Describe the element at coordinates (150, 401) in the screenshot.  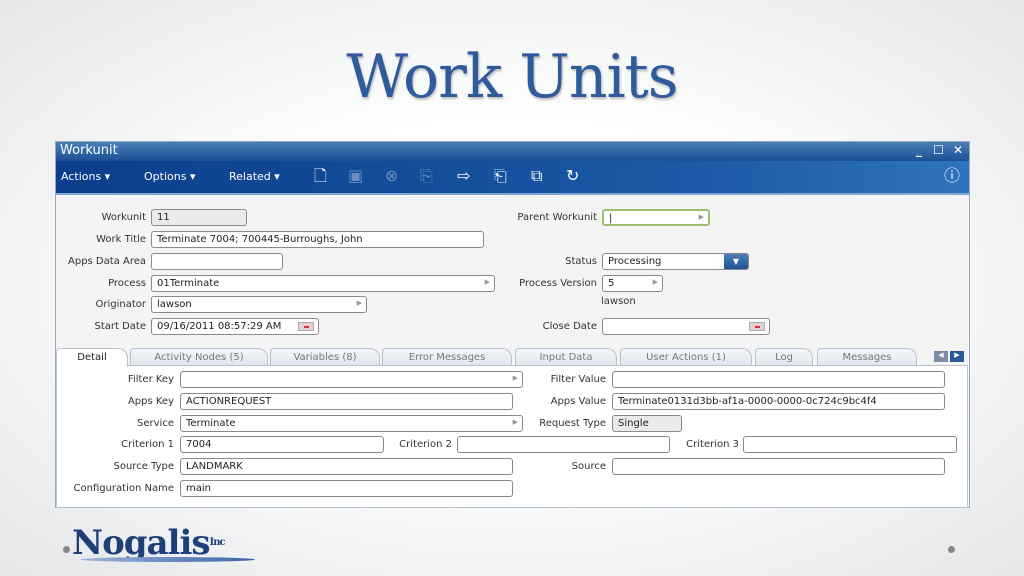
I see `apps-key-label: Apps Key` at that location.